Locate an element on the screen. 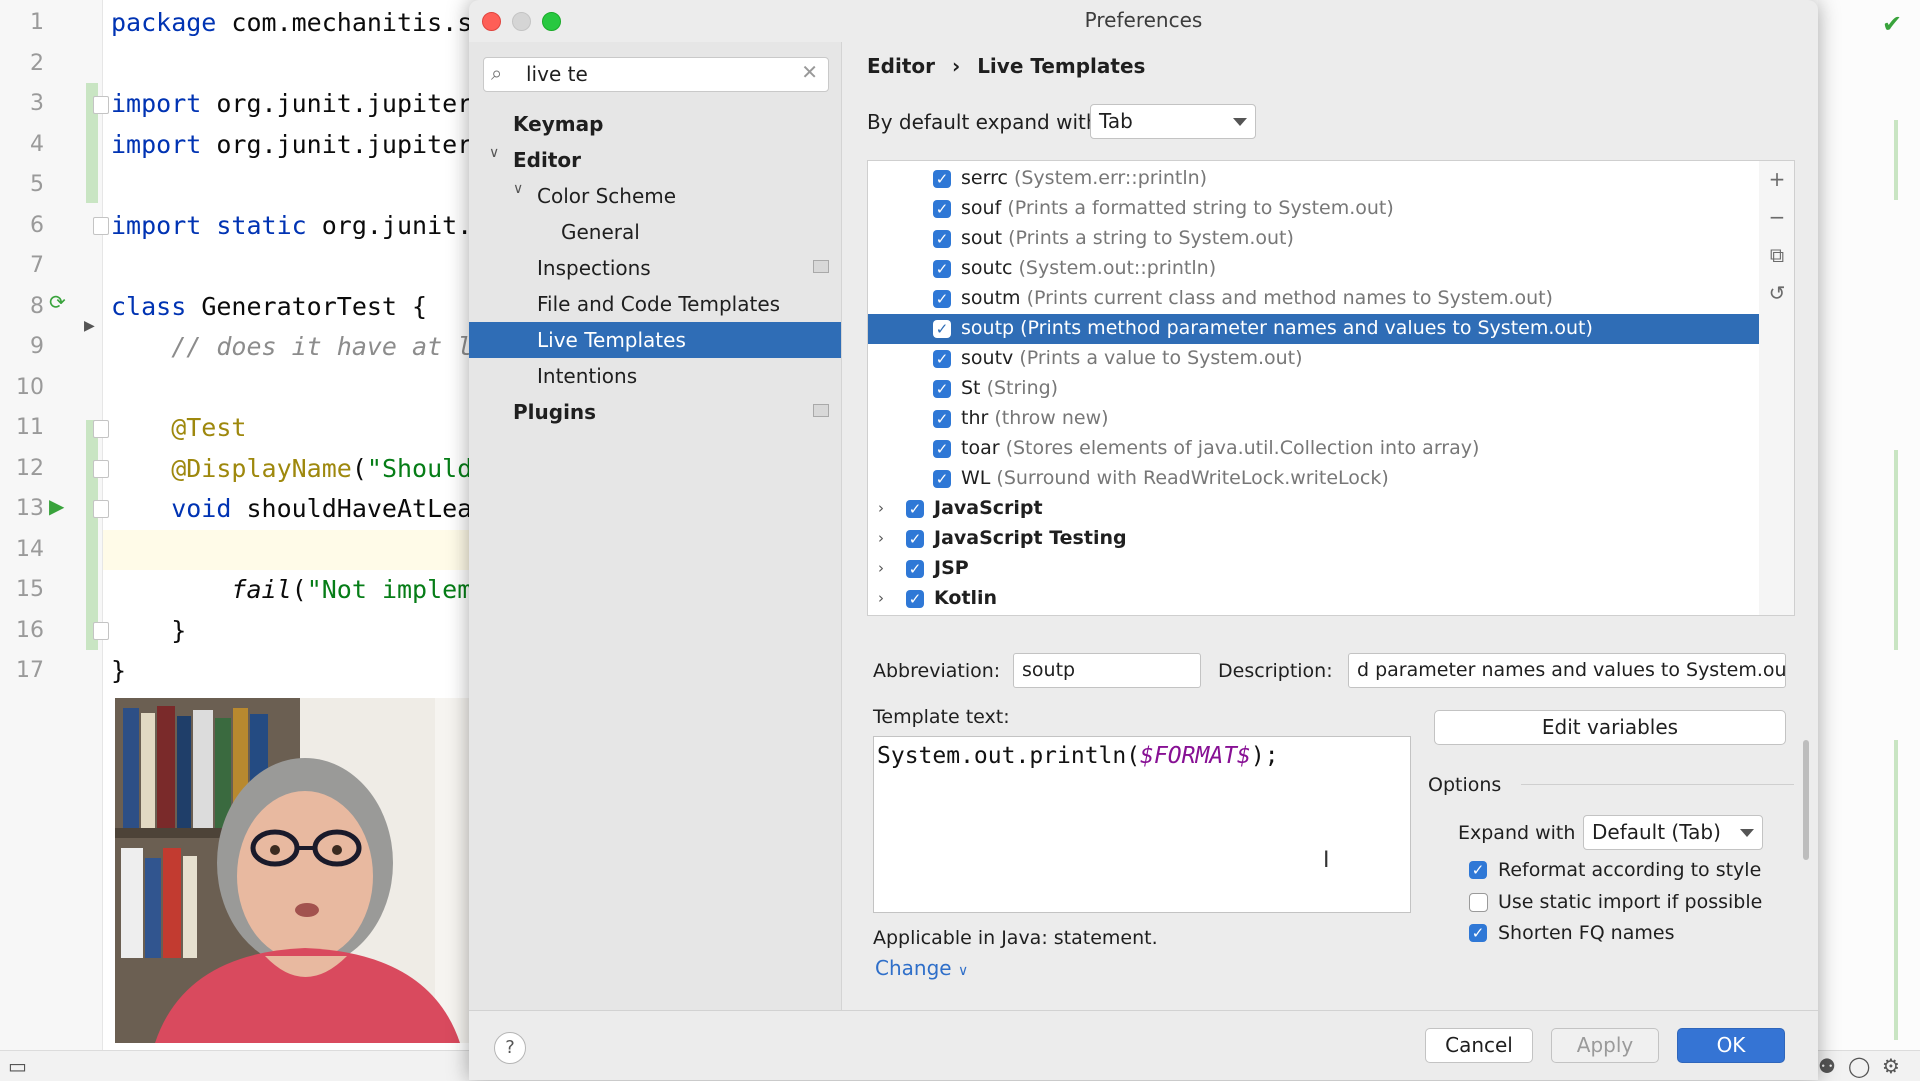 This screenshot has height=1081, width=1920. text-cursor-icon: I is located at coordinates (1326, 860).